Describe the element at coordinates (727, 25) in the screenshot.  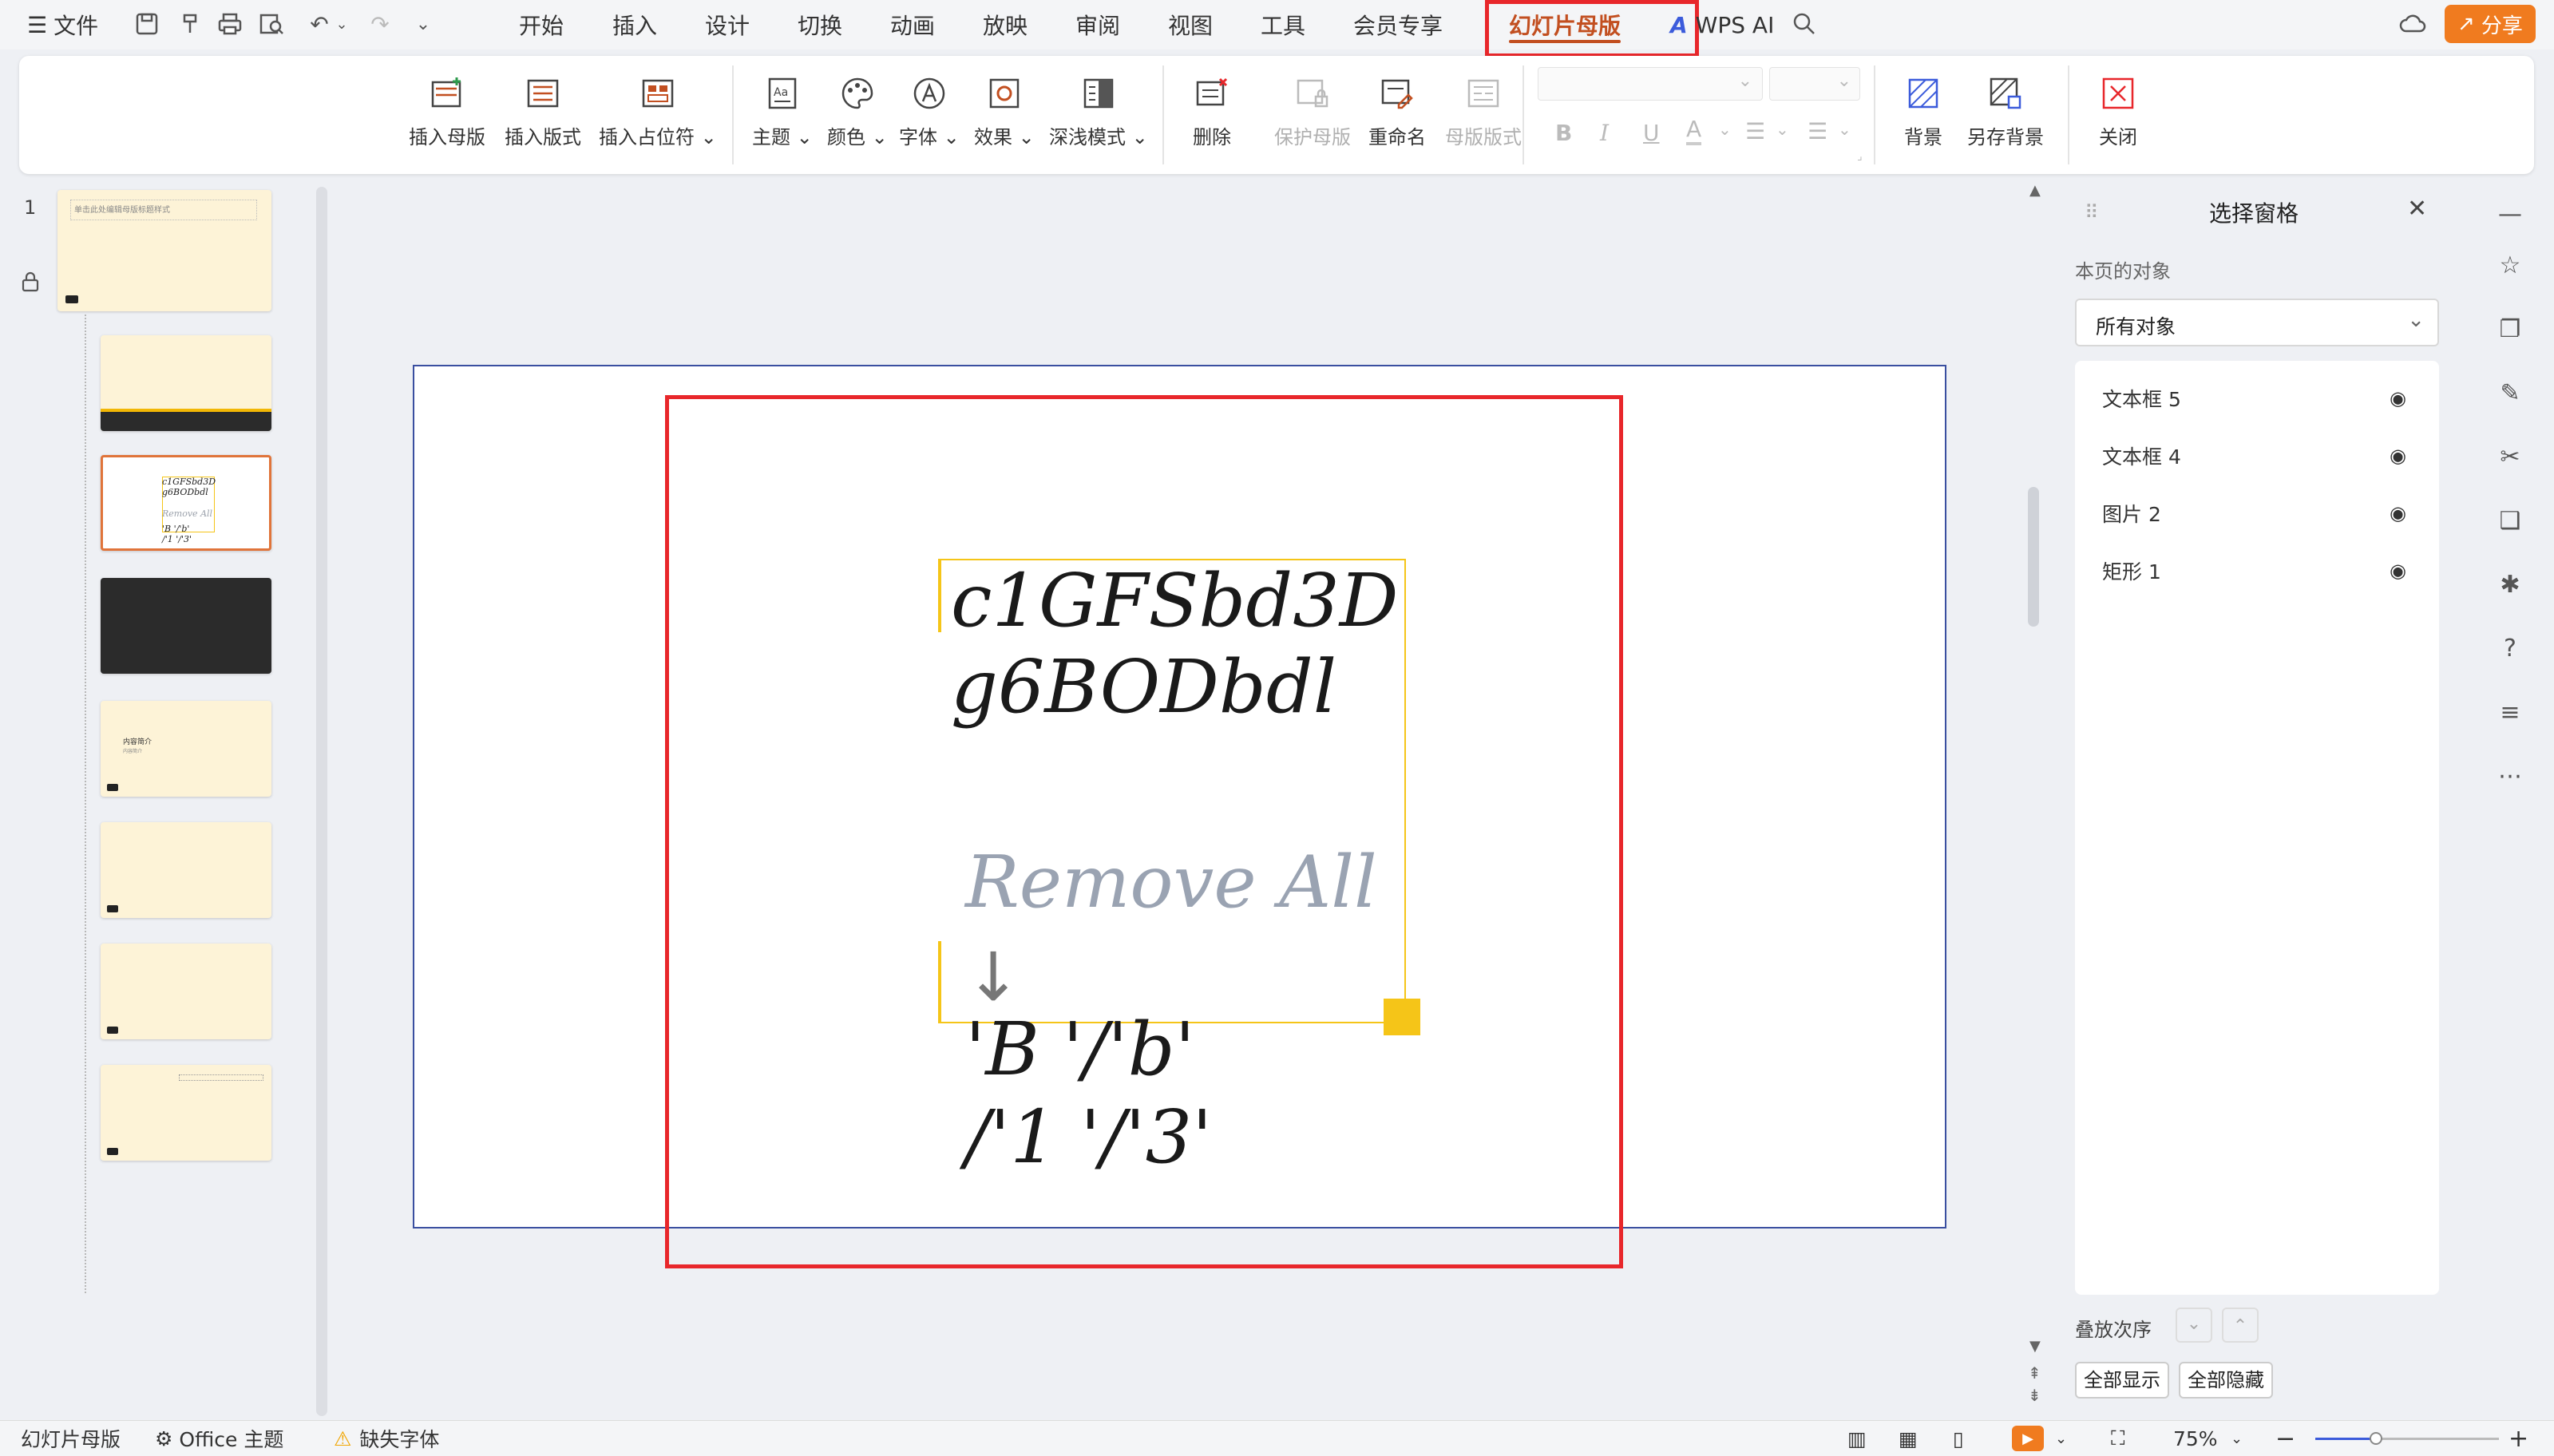
I see `tab-design: 设计` at that location.